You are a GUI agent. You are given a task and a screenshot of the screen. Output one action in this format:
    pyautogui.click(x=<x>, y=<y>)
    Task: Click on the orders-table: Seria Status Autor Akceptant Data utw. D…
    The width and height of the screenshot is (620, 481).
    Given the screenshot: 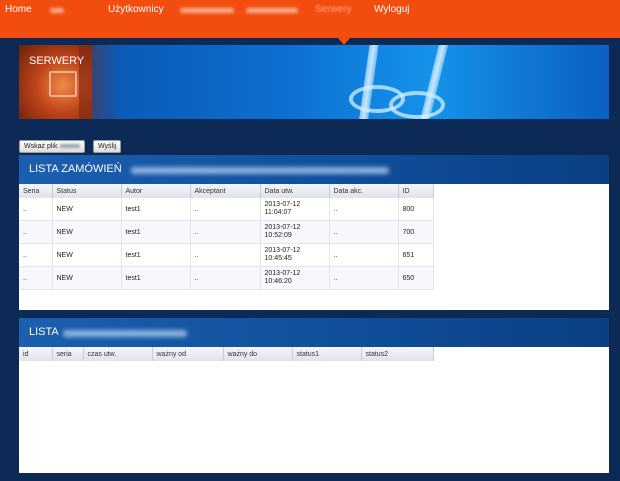 What is the action you would take?
    pyautogui.click(x=226, y=237)
    